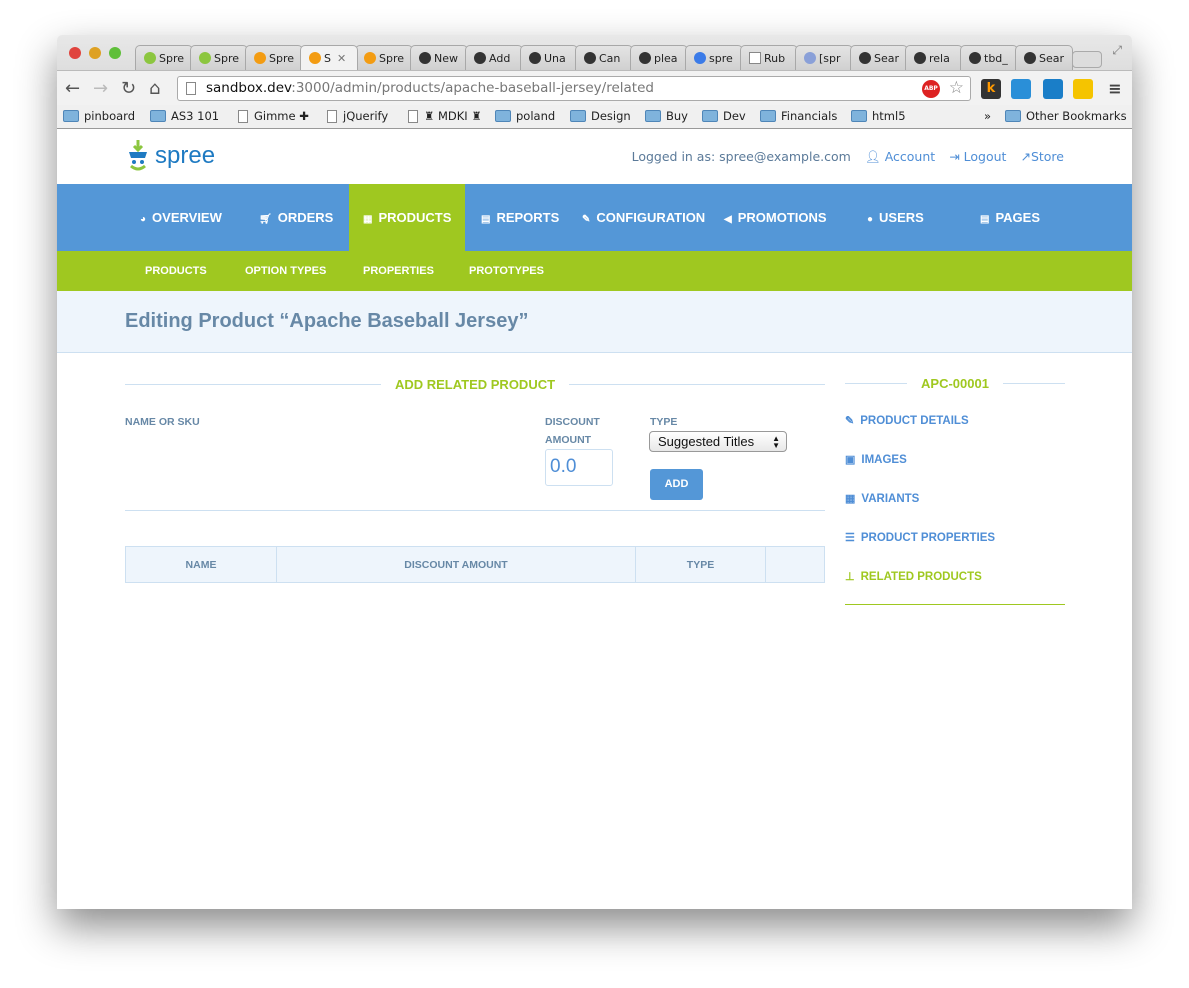  What do you see at coordinates (1021, 89) in the screenshot?
I see `extension-seo-icon` at bounding box center [1021, 89].